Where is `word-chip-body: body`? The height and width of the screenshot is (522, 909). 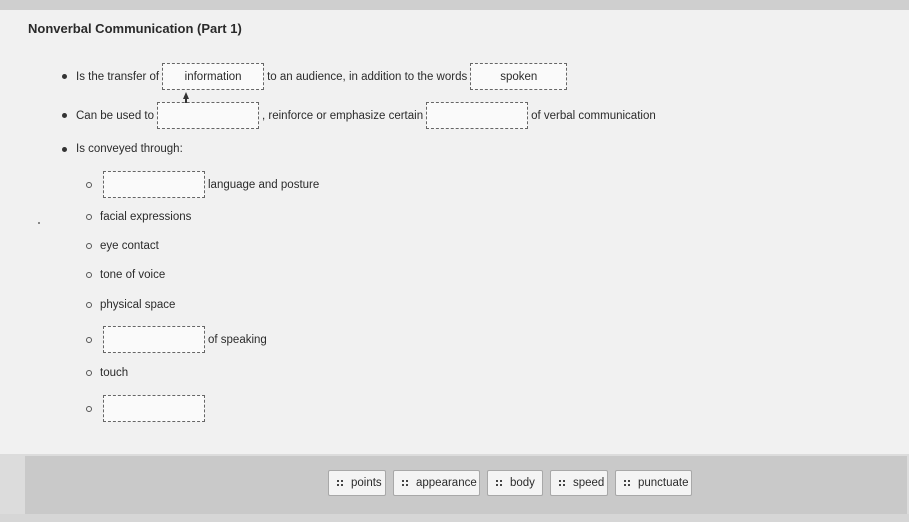
word-chip-body: body is located at coordinates (515, 483).